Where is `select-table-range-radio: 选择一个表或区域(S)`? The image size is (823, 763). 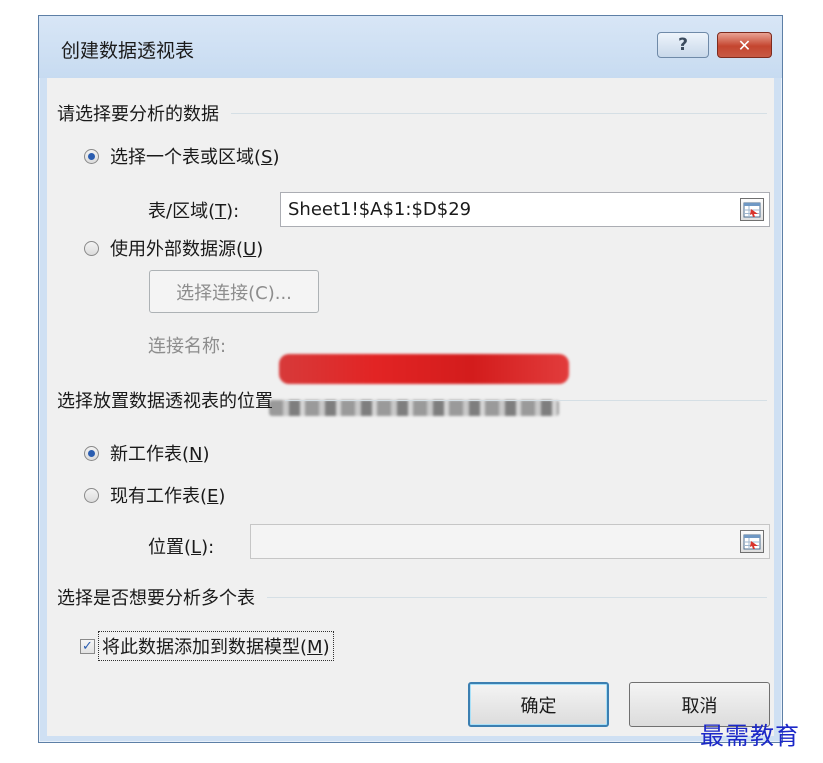 select-table-range-radio: 选择一个表或区域(S) is located at coordinates (182, 156).